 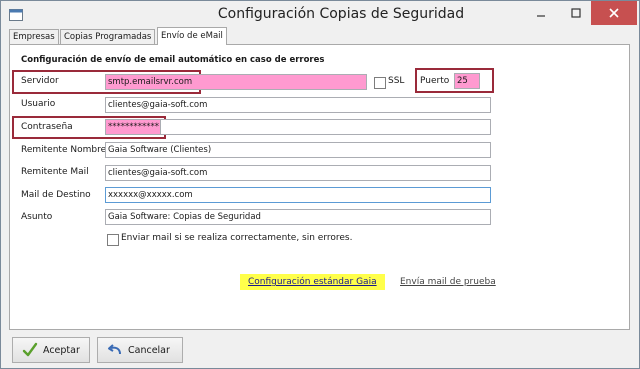 I want to click on remitente-nombre-label: Remitente Nombre, so click(x=64, y=150).